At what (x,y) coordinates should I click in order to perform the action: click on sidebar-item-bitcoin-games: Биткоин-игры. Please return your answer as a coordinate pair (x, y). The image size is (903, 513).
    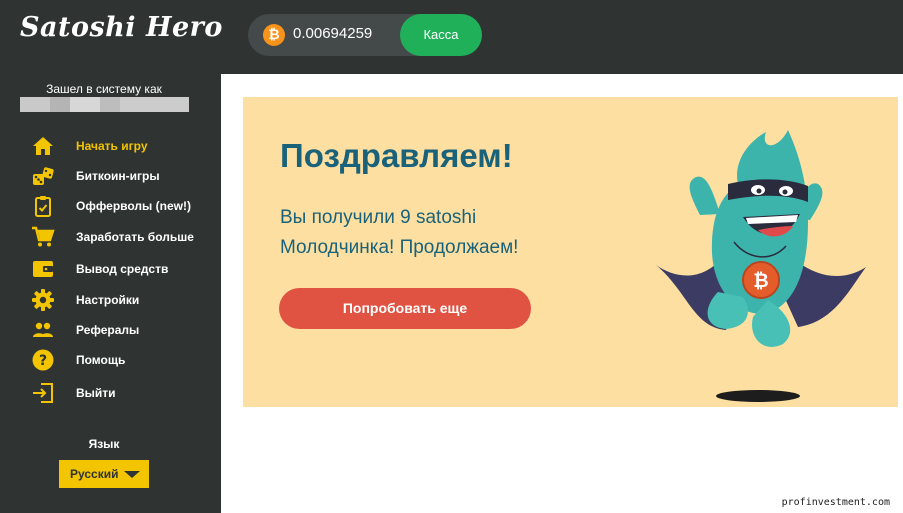
    Looking at the image, I should click on (110, 176).